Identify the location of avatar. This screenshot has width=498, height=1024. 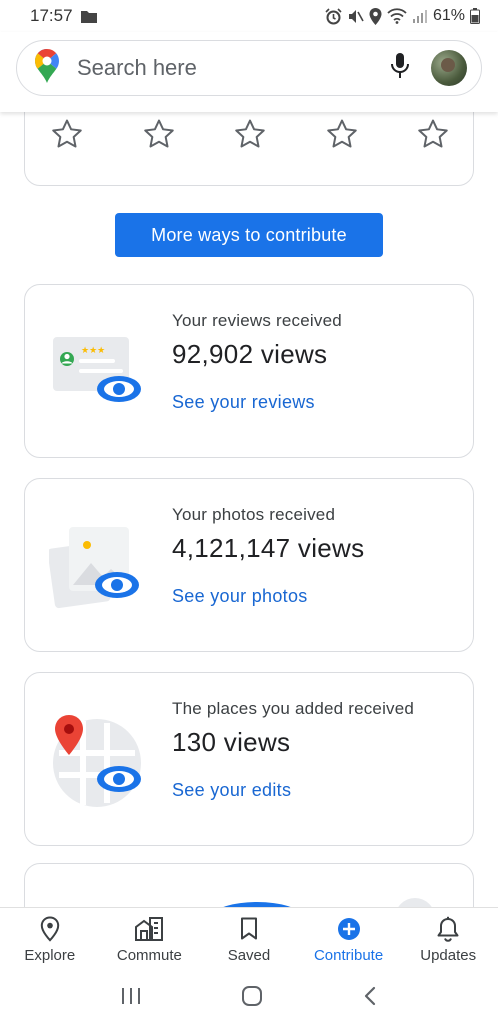
(449, 68).